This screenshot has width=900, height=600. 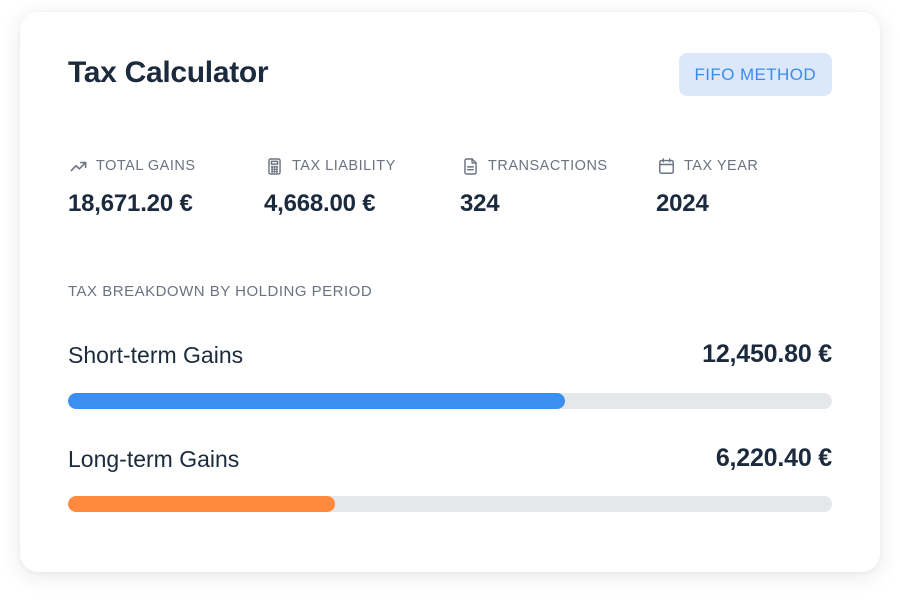 What do you see at coordinates (130, 203) in the screenshot?
I see `stat-value: 18,671.20 €` at bounding box center [130, 203].